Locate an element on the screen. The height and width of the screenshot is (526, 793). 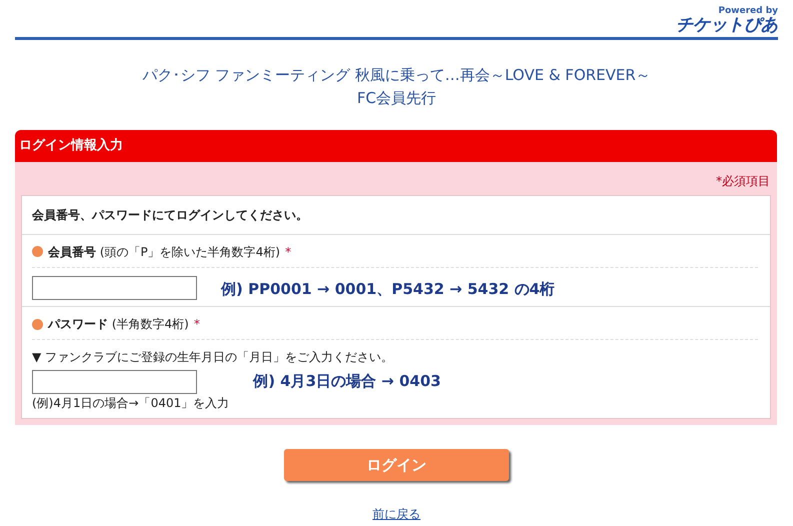
page-title: FC会員先行 is located at coordinates (397, 98).